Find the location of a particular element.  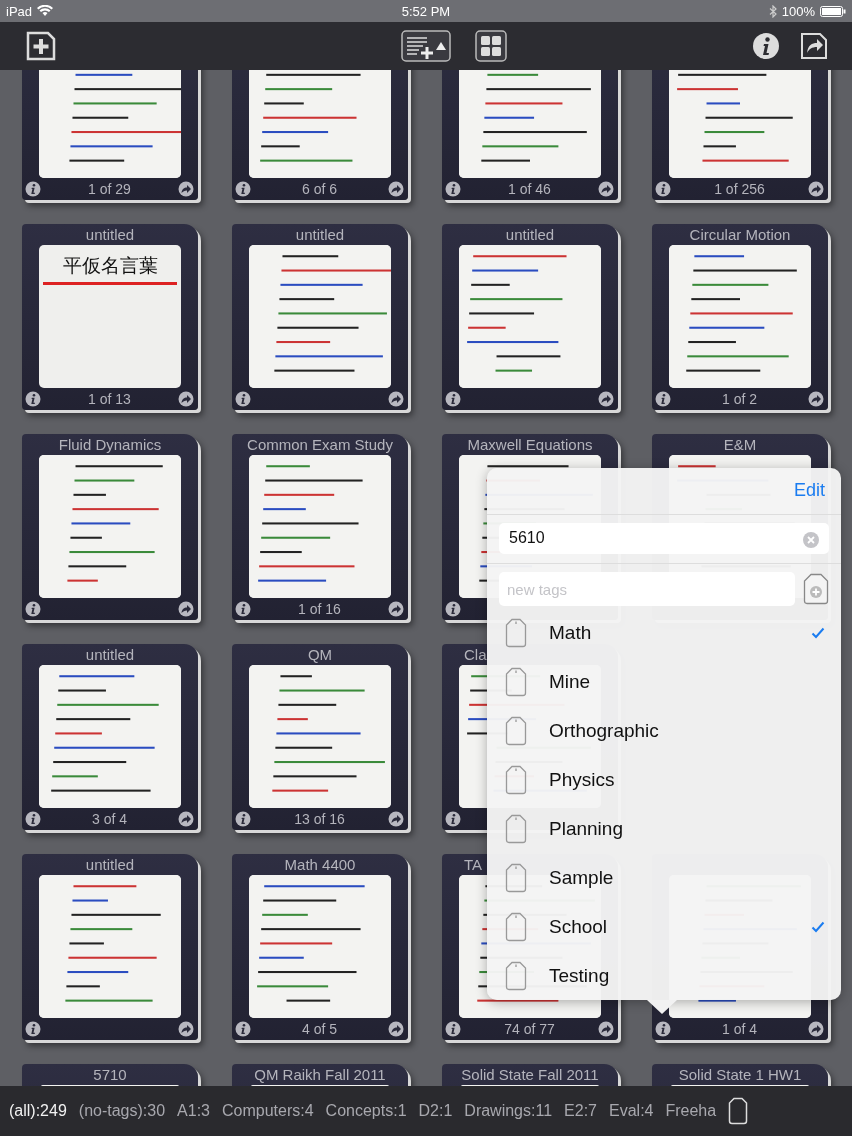

tag-item: Mine is located at coordinates (664, 681).